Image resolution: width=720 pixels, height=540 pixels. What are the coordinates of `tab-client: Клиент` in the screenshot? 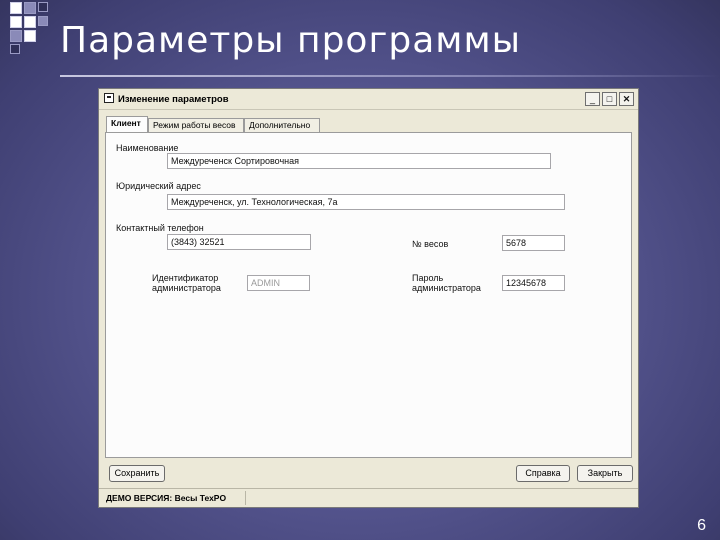 It's located at (127, 124).